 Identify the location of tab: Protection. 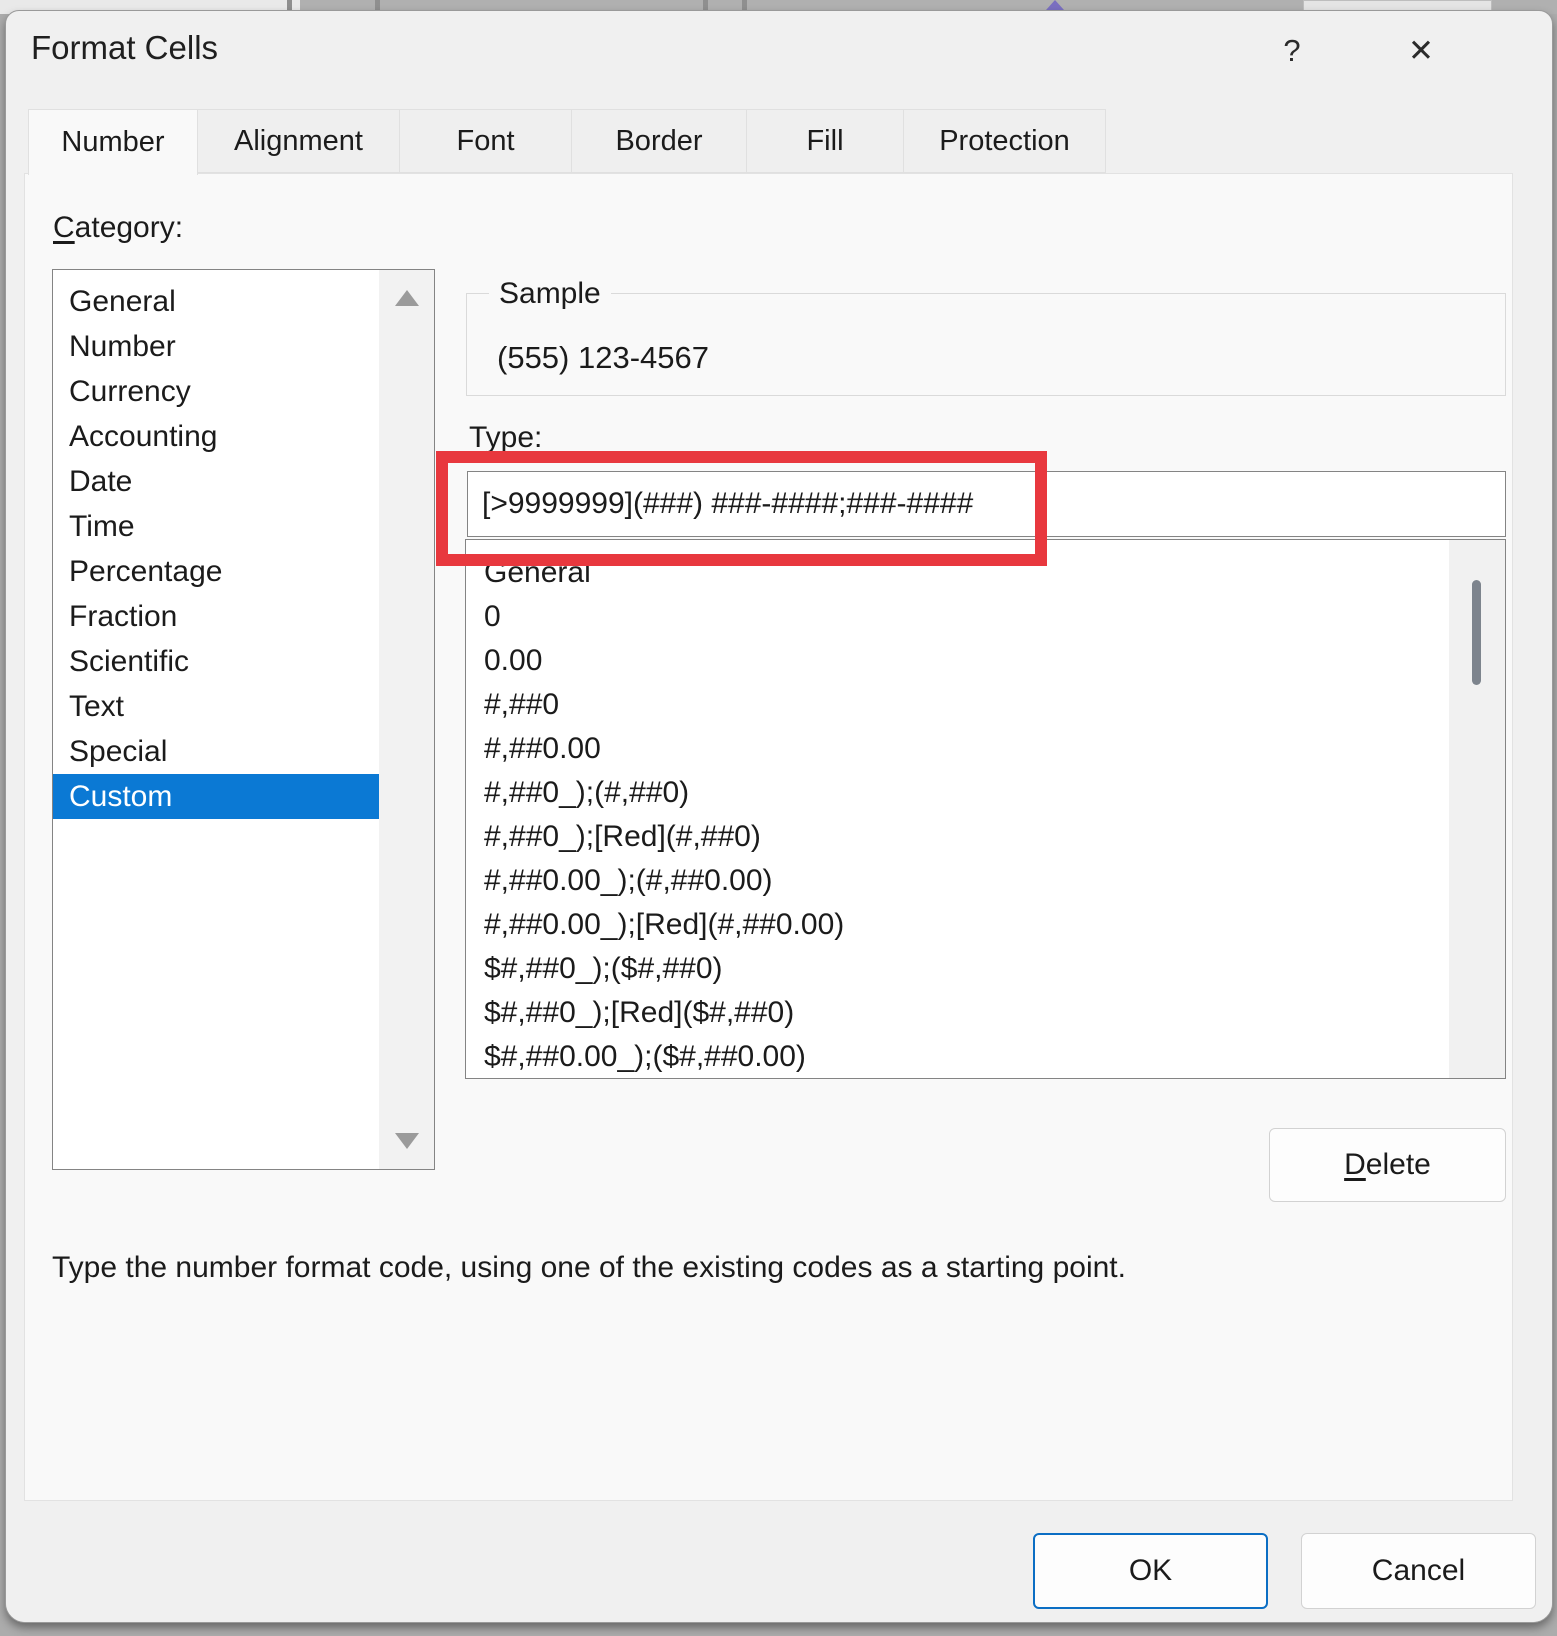
(1004, 141).